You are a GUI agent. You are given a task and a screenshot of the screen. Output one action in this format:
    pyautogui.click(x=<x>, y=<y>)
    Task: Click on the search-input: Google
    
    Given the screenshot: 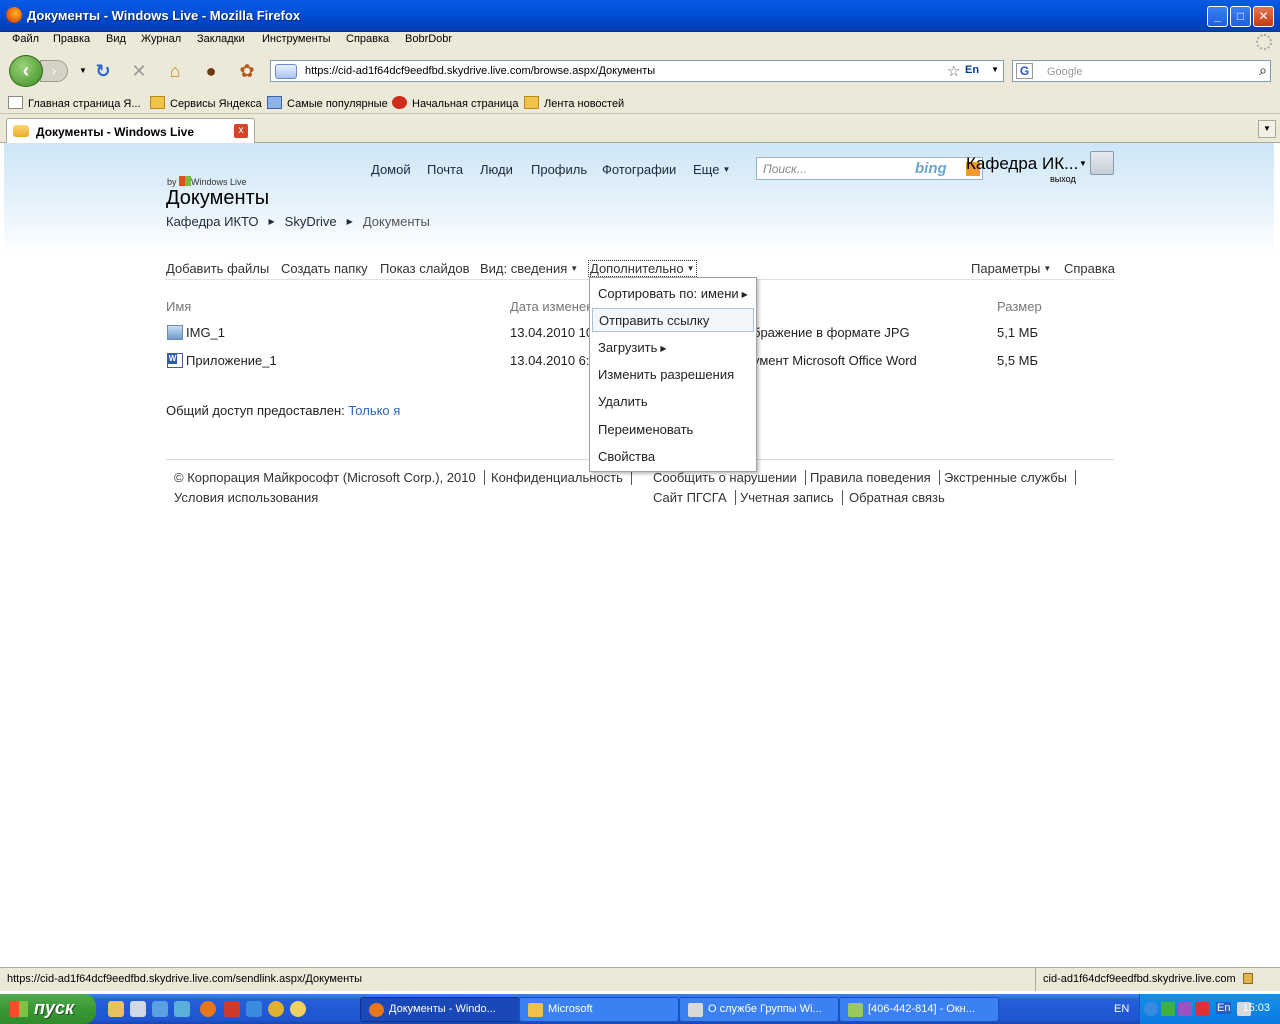 What is the action you would take?
    pyautogui.click(x=1064, y=72)
    